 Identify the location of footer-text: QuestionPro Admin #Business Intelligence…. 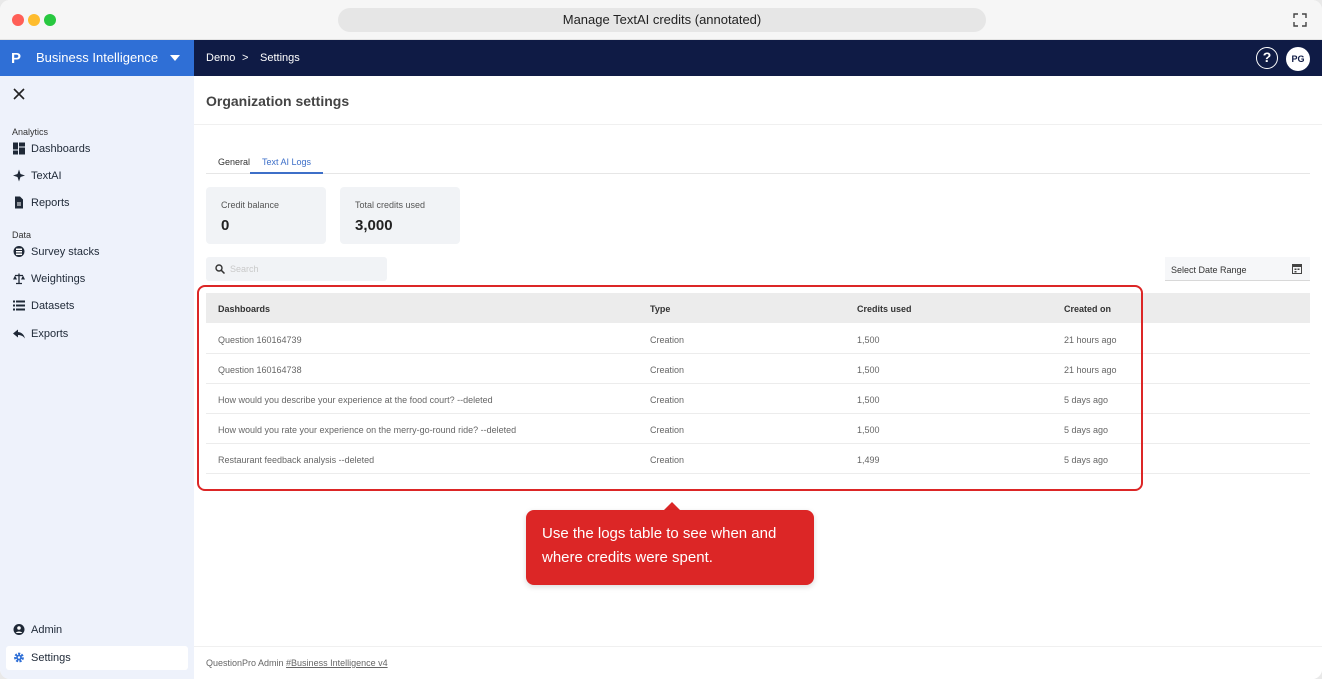
(297, 663).